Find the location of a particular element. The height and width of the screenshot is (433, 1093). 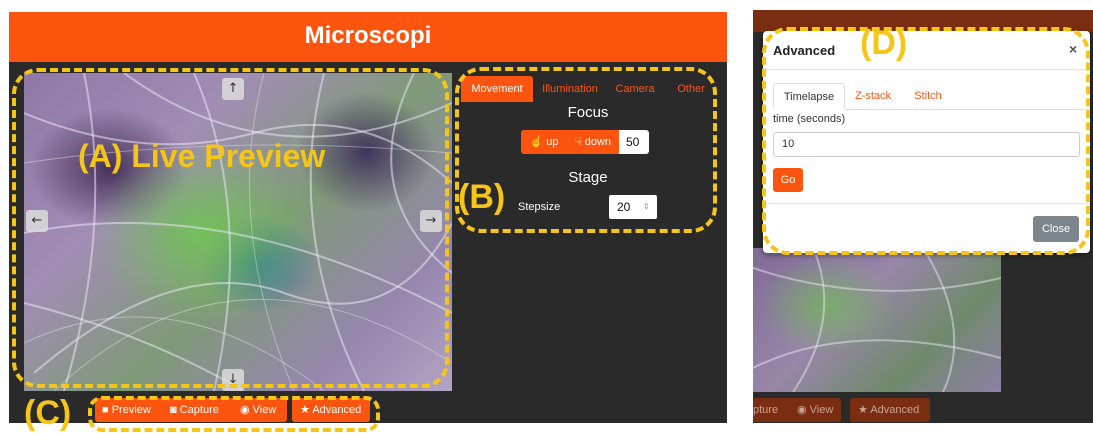

right-capture-label: pture is located at coordinates (766, 410).